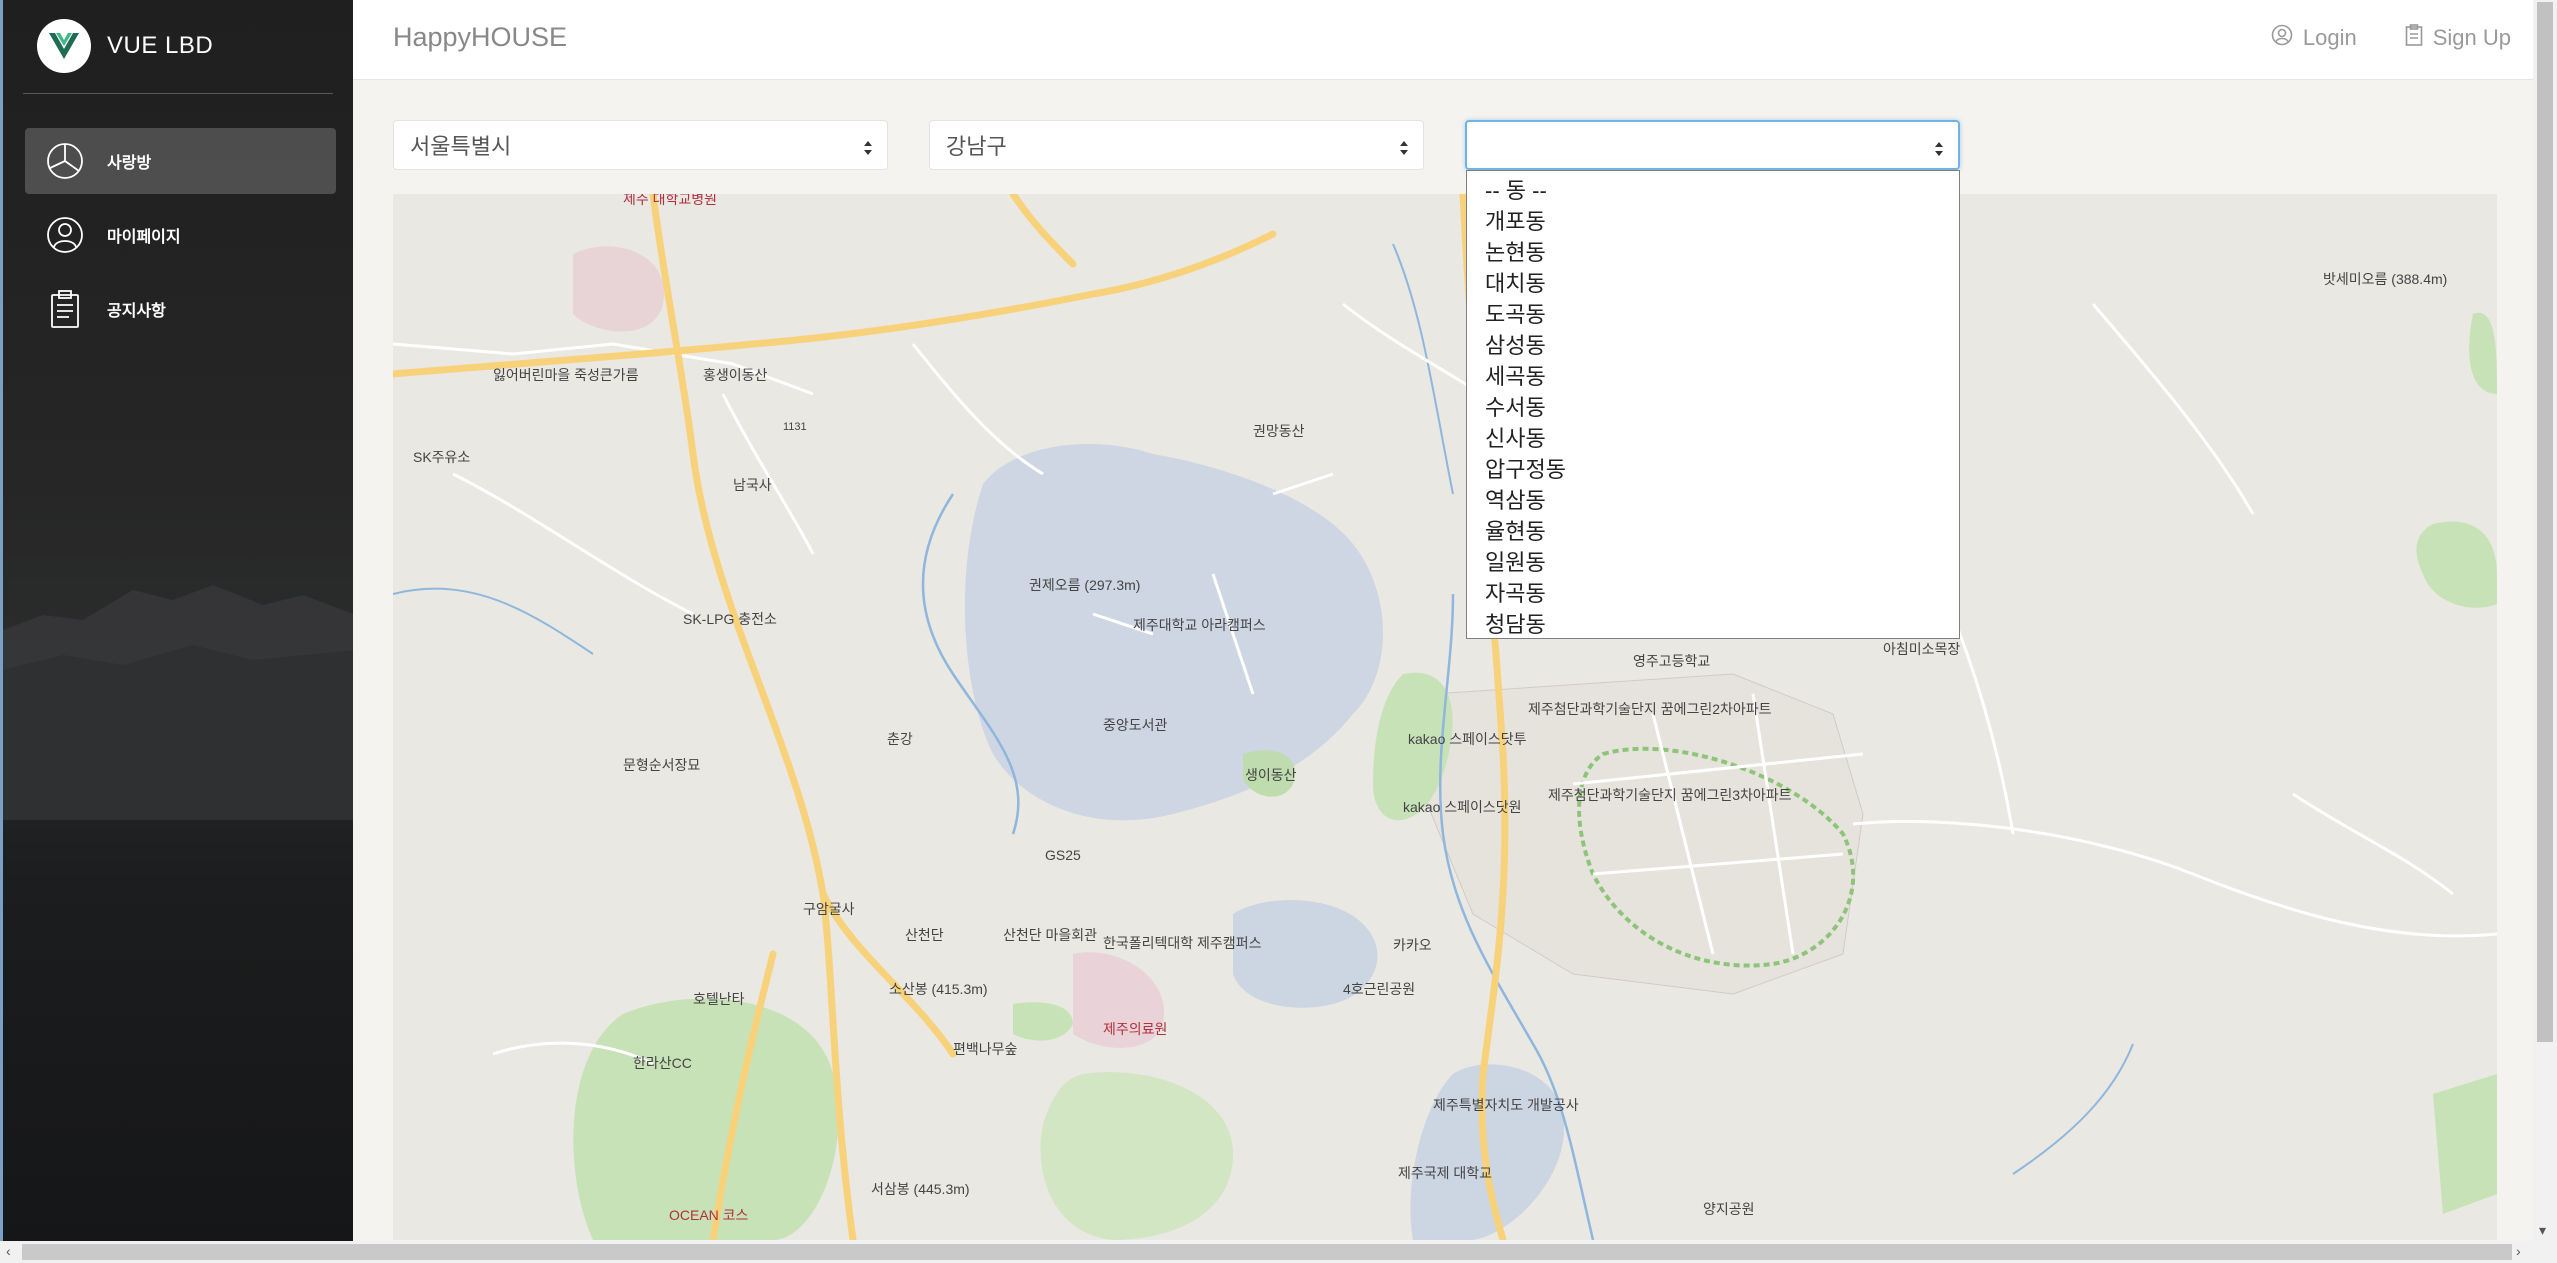 The width and height of the screenshot is (2557, 1263). I want to click on map-label: GS25, so click(1063, 855).